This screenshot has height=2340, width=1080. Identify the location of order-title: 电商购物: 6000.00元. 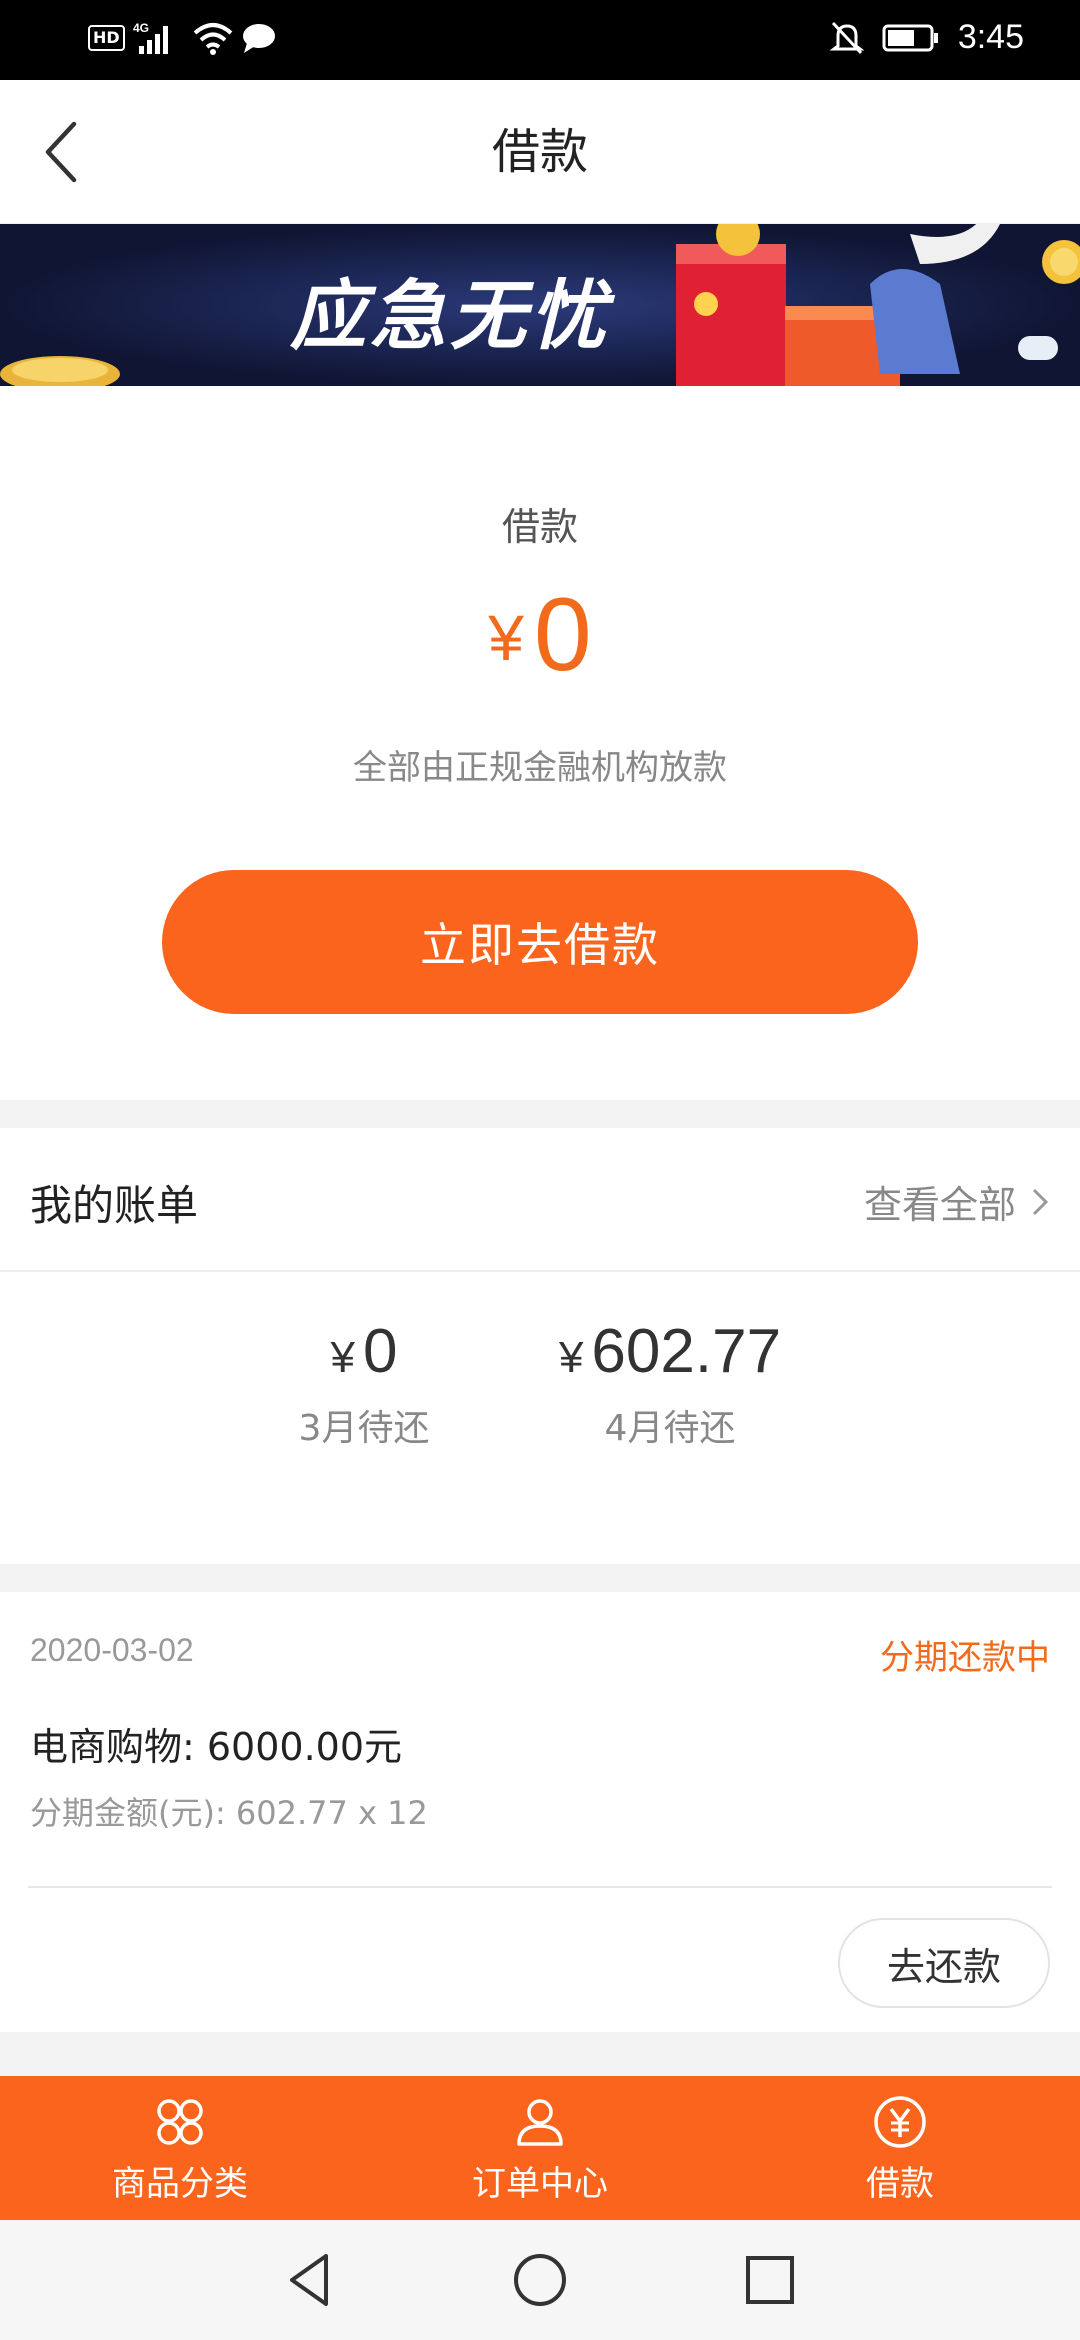
(216, 1747).